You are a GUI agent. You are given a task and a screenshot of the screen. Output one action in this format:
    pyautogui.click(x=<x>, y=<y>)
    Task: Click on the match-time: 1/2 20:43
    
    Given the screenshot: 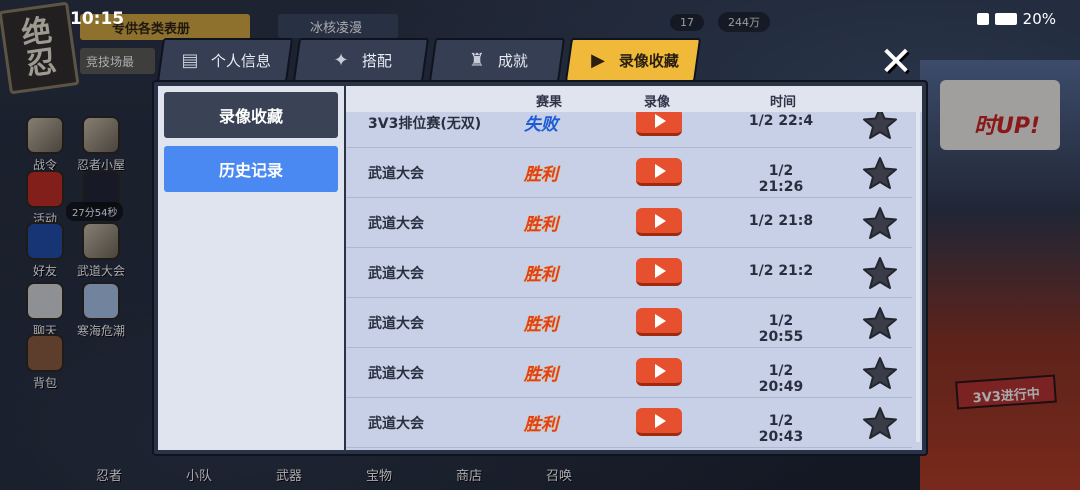 What is the action you would take?
    pyautogui.click(x=781, y=429)
    